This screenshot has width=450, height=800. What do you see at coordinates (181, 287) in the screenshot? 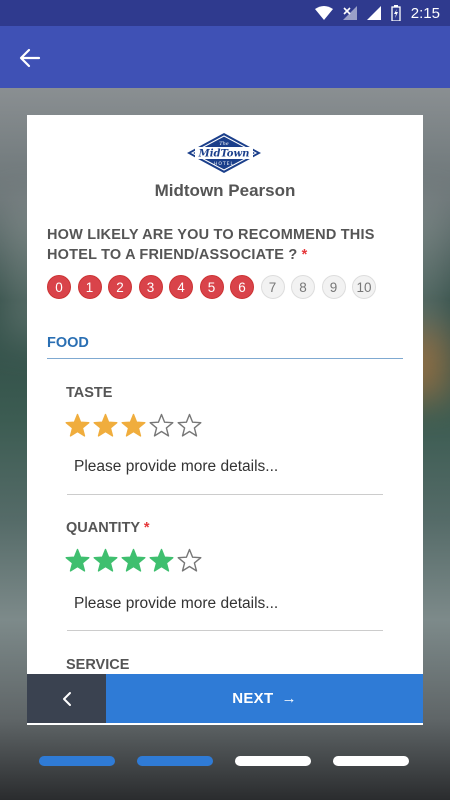
I see `nps-option-4: 4` at bounding box center [181, 287].